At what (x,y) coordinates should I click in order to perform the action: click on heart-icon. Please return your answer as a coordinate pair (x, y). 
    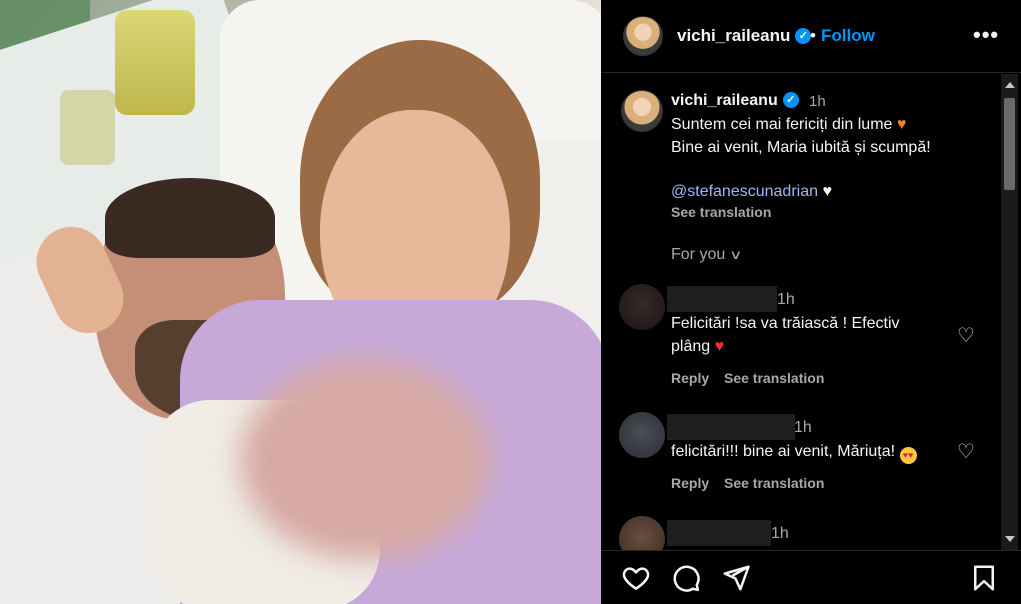
    Looking at the image, I should click on (636, 578).